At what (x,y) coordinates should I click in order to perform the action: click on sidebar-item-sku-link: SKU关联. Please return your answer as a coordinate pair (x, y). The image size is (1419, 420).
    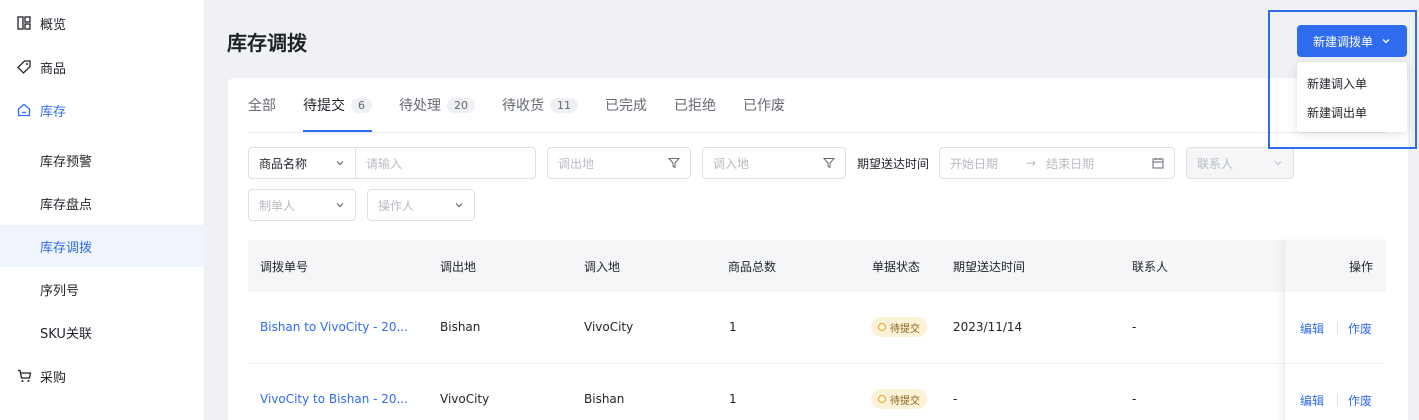
    Looking at the image, I should click on (102, 332).